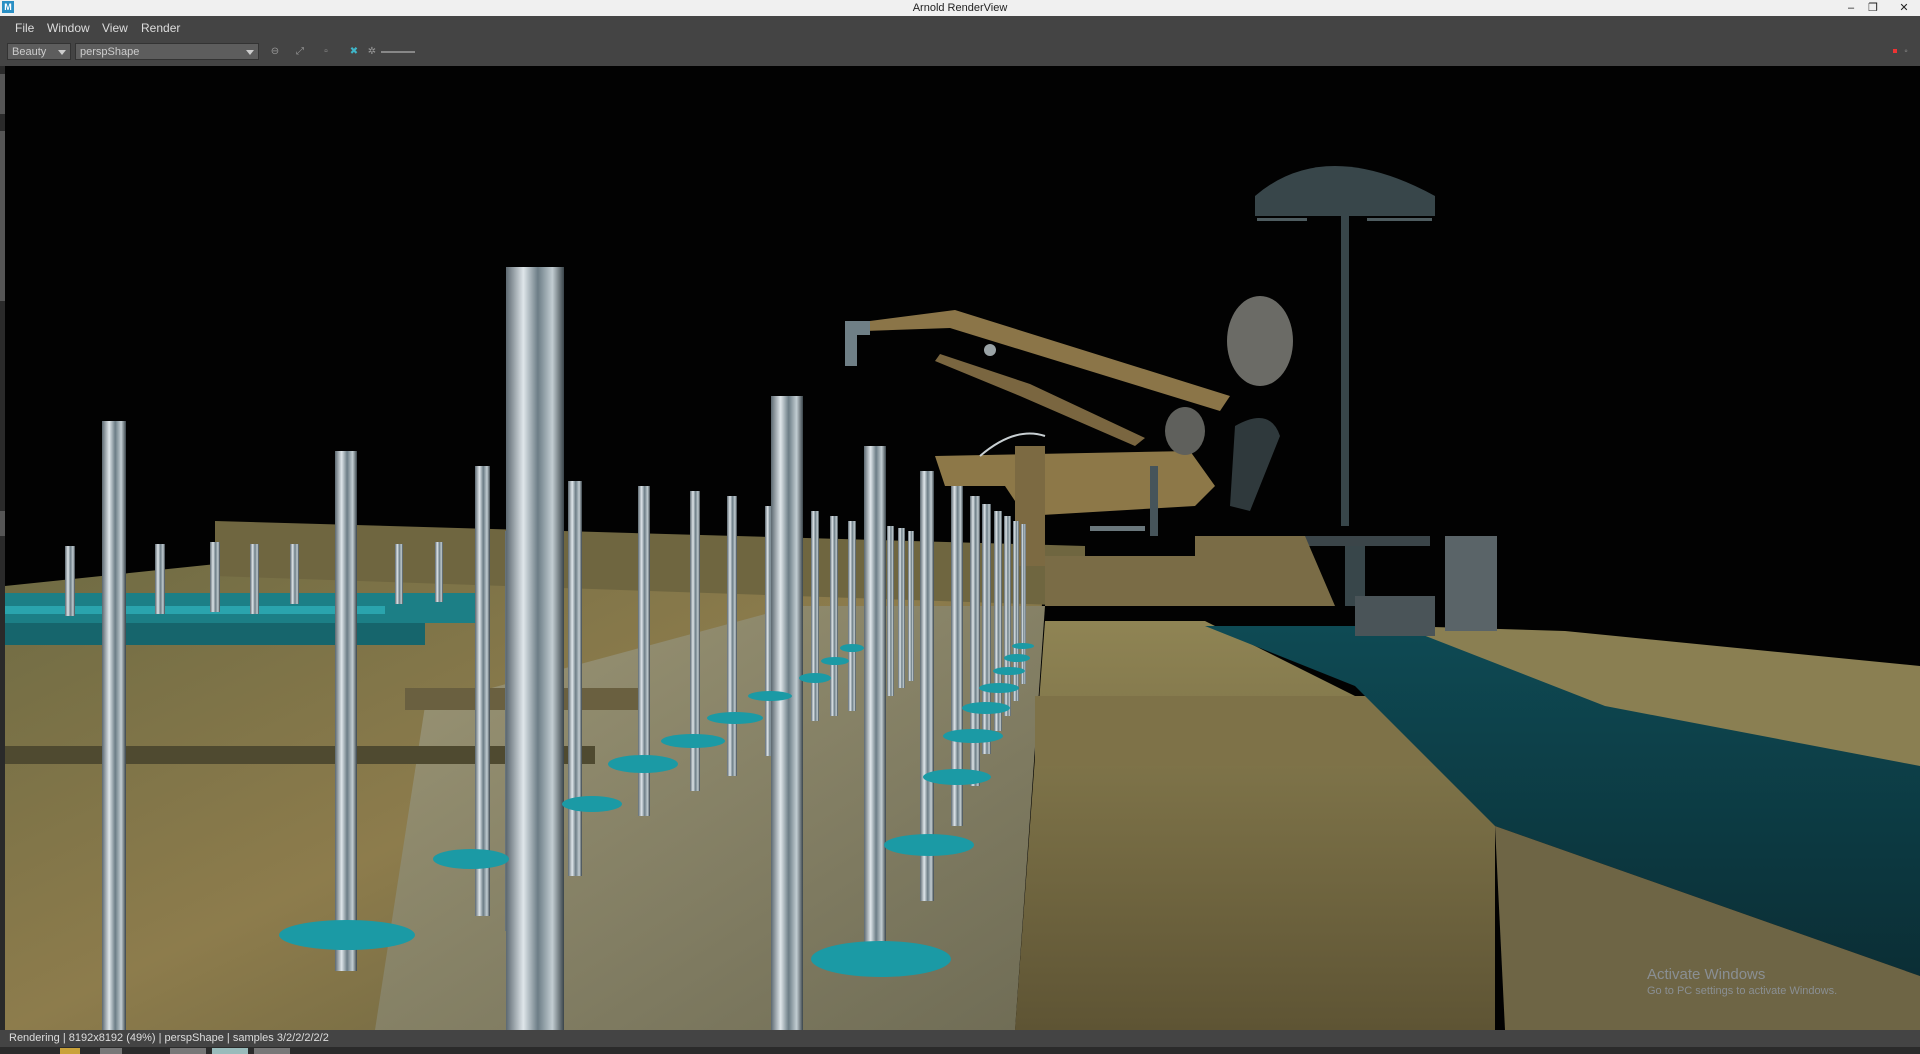  Describe the element at coordinates (29, 52) in the screenshot. I see `aov-select-value: Beauty` at that location.